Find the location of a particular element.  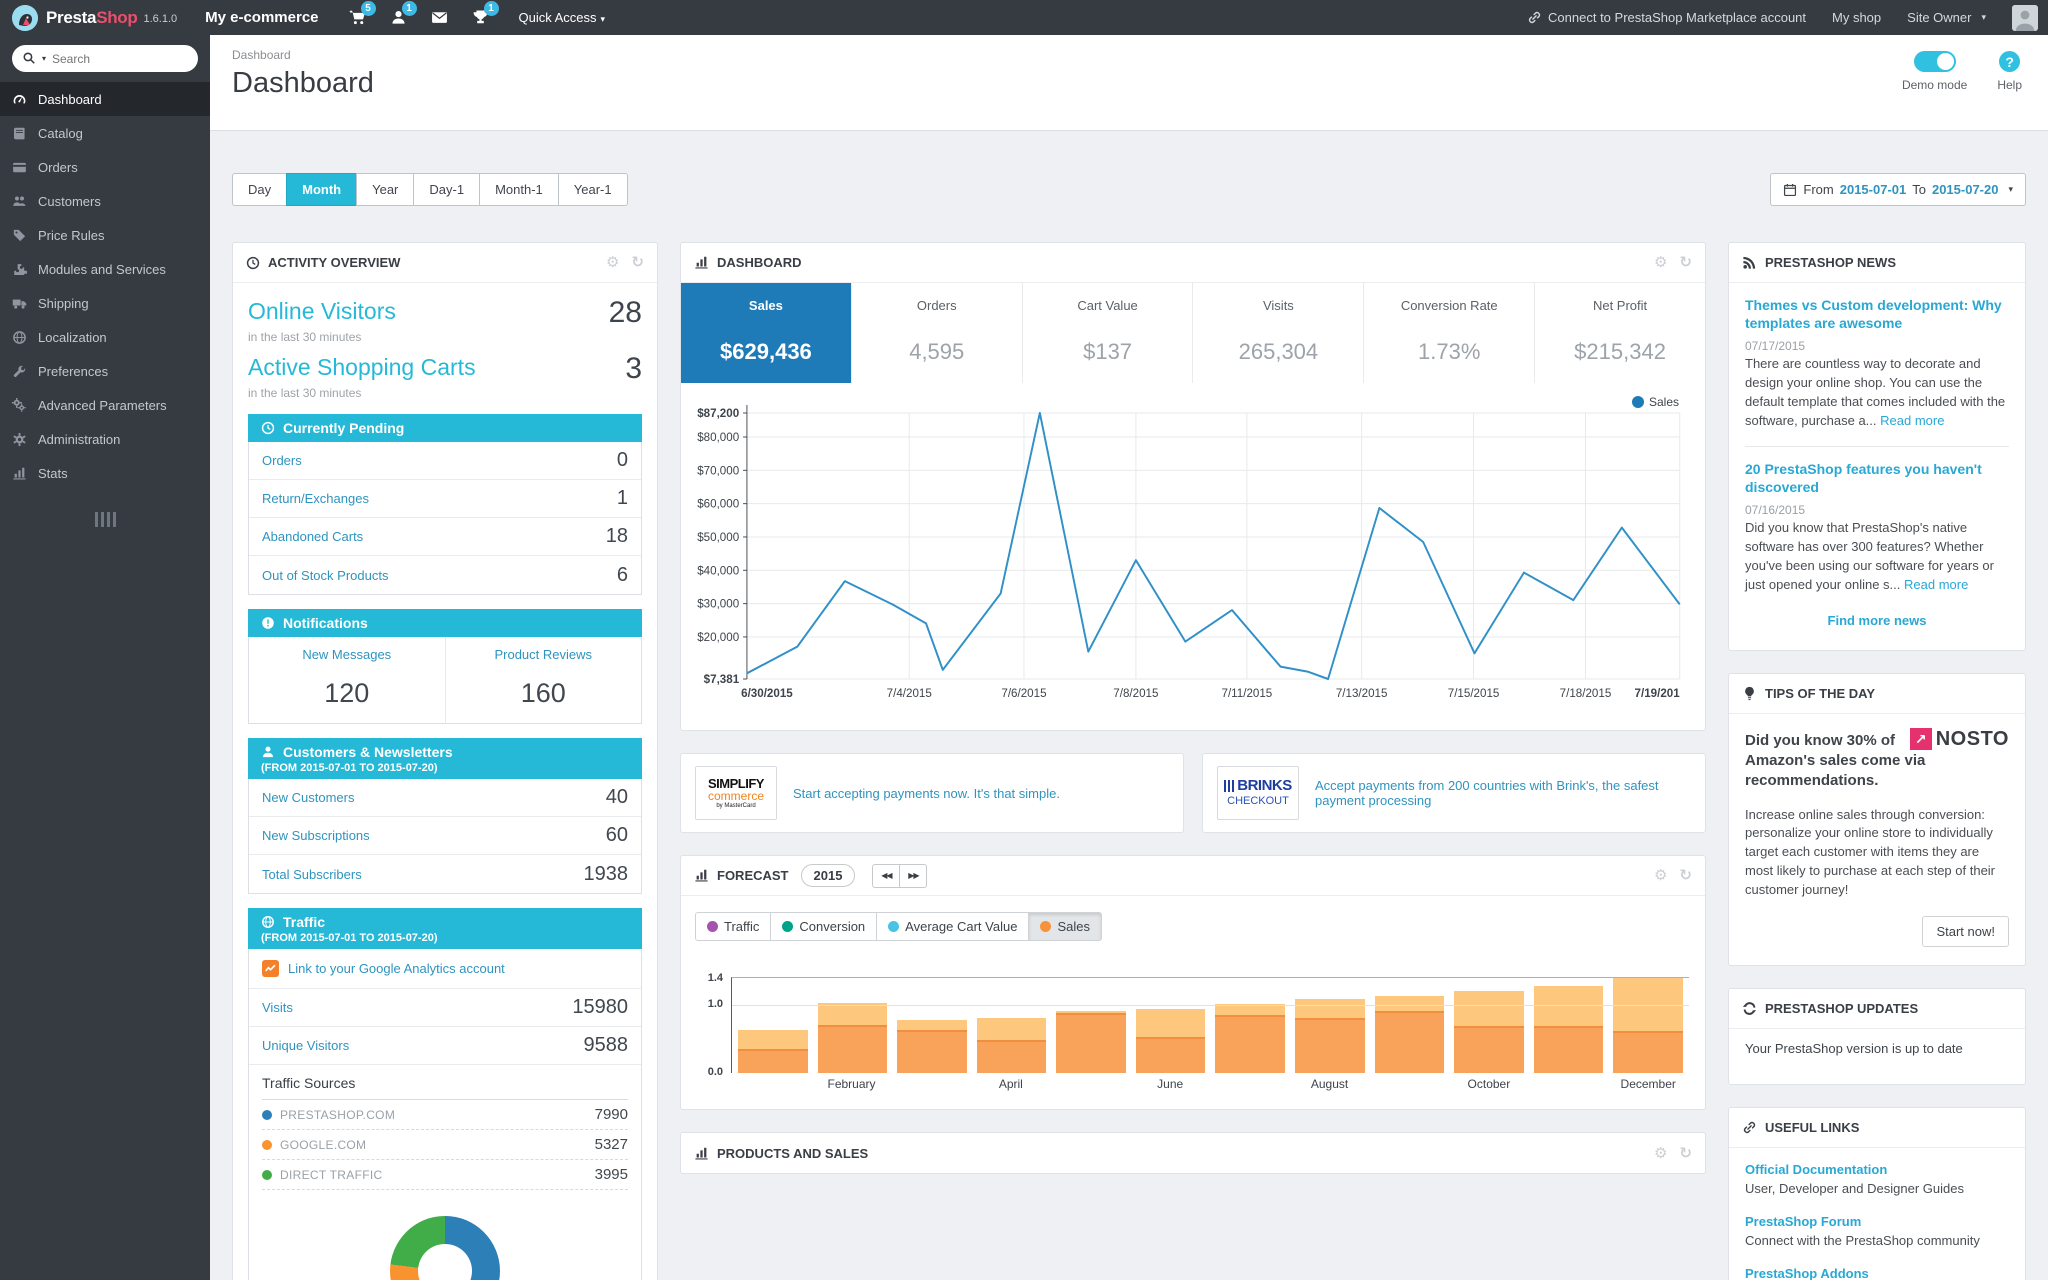

sidebar-item-stats: Stats is located at coordinates (105, 473).